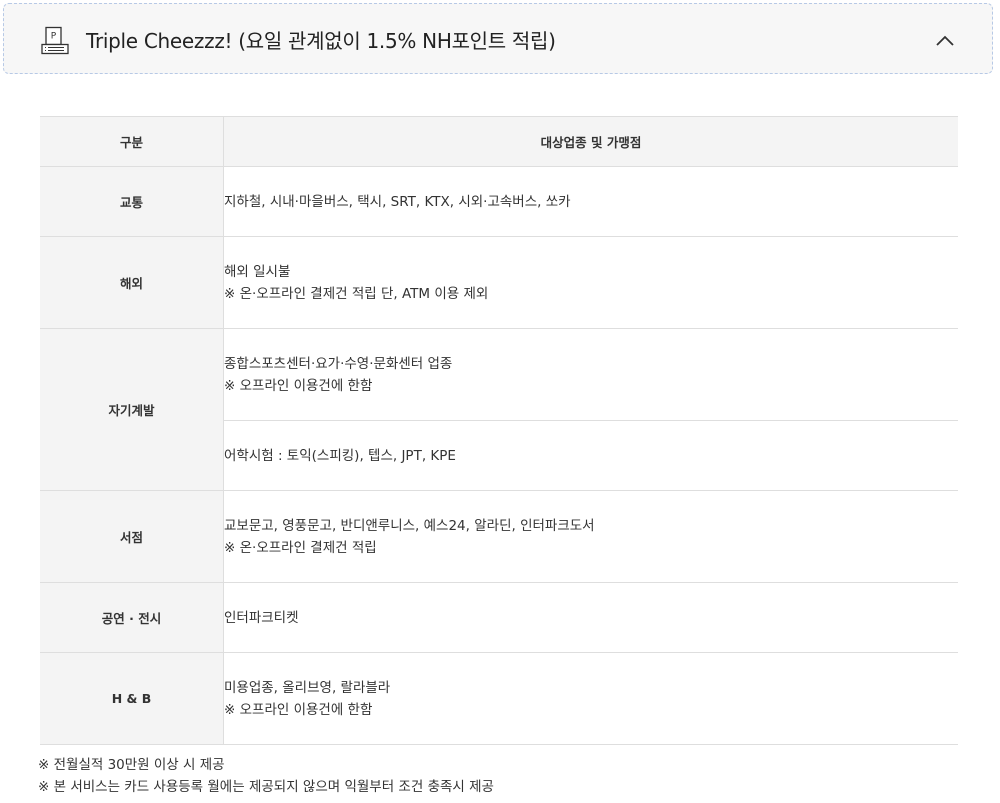 The image size is (1000, 803). I want to click on merchant-line: 미용업종, 올리브영, 랄라블라, so click(307, 687).